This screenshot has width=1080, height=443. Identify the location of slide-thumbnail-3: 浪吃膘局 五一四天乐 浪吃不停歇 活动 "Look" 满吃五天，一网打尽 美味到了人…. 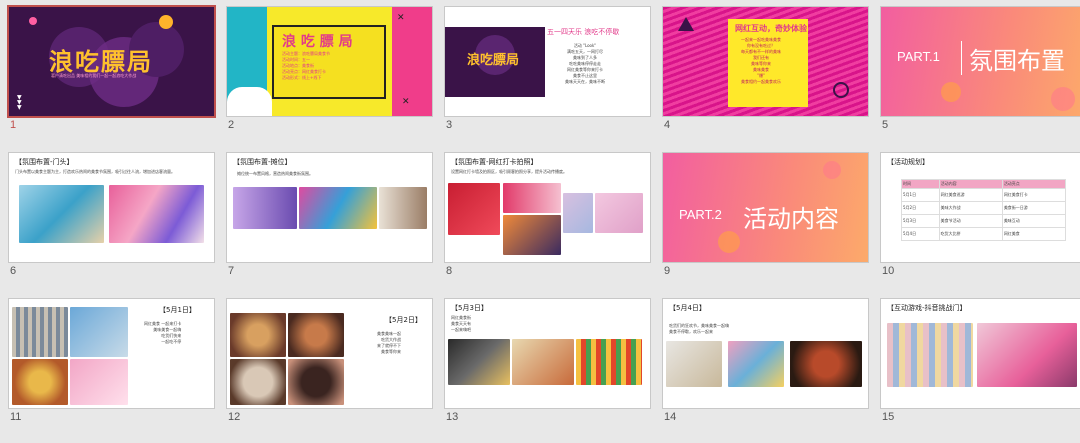
(547, 78).